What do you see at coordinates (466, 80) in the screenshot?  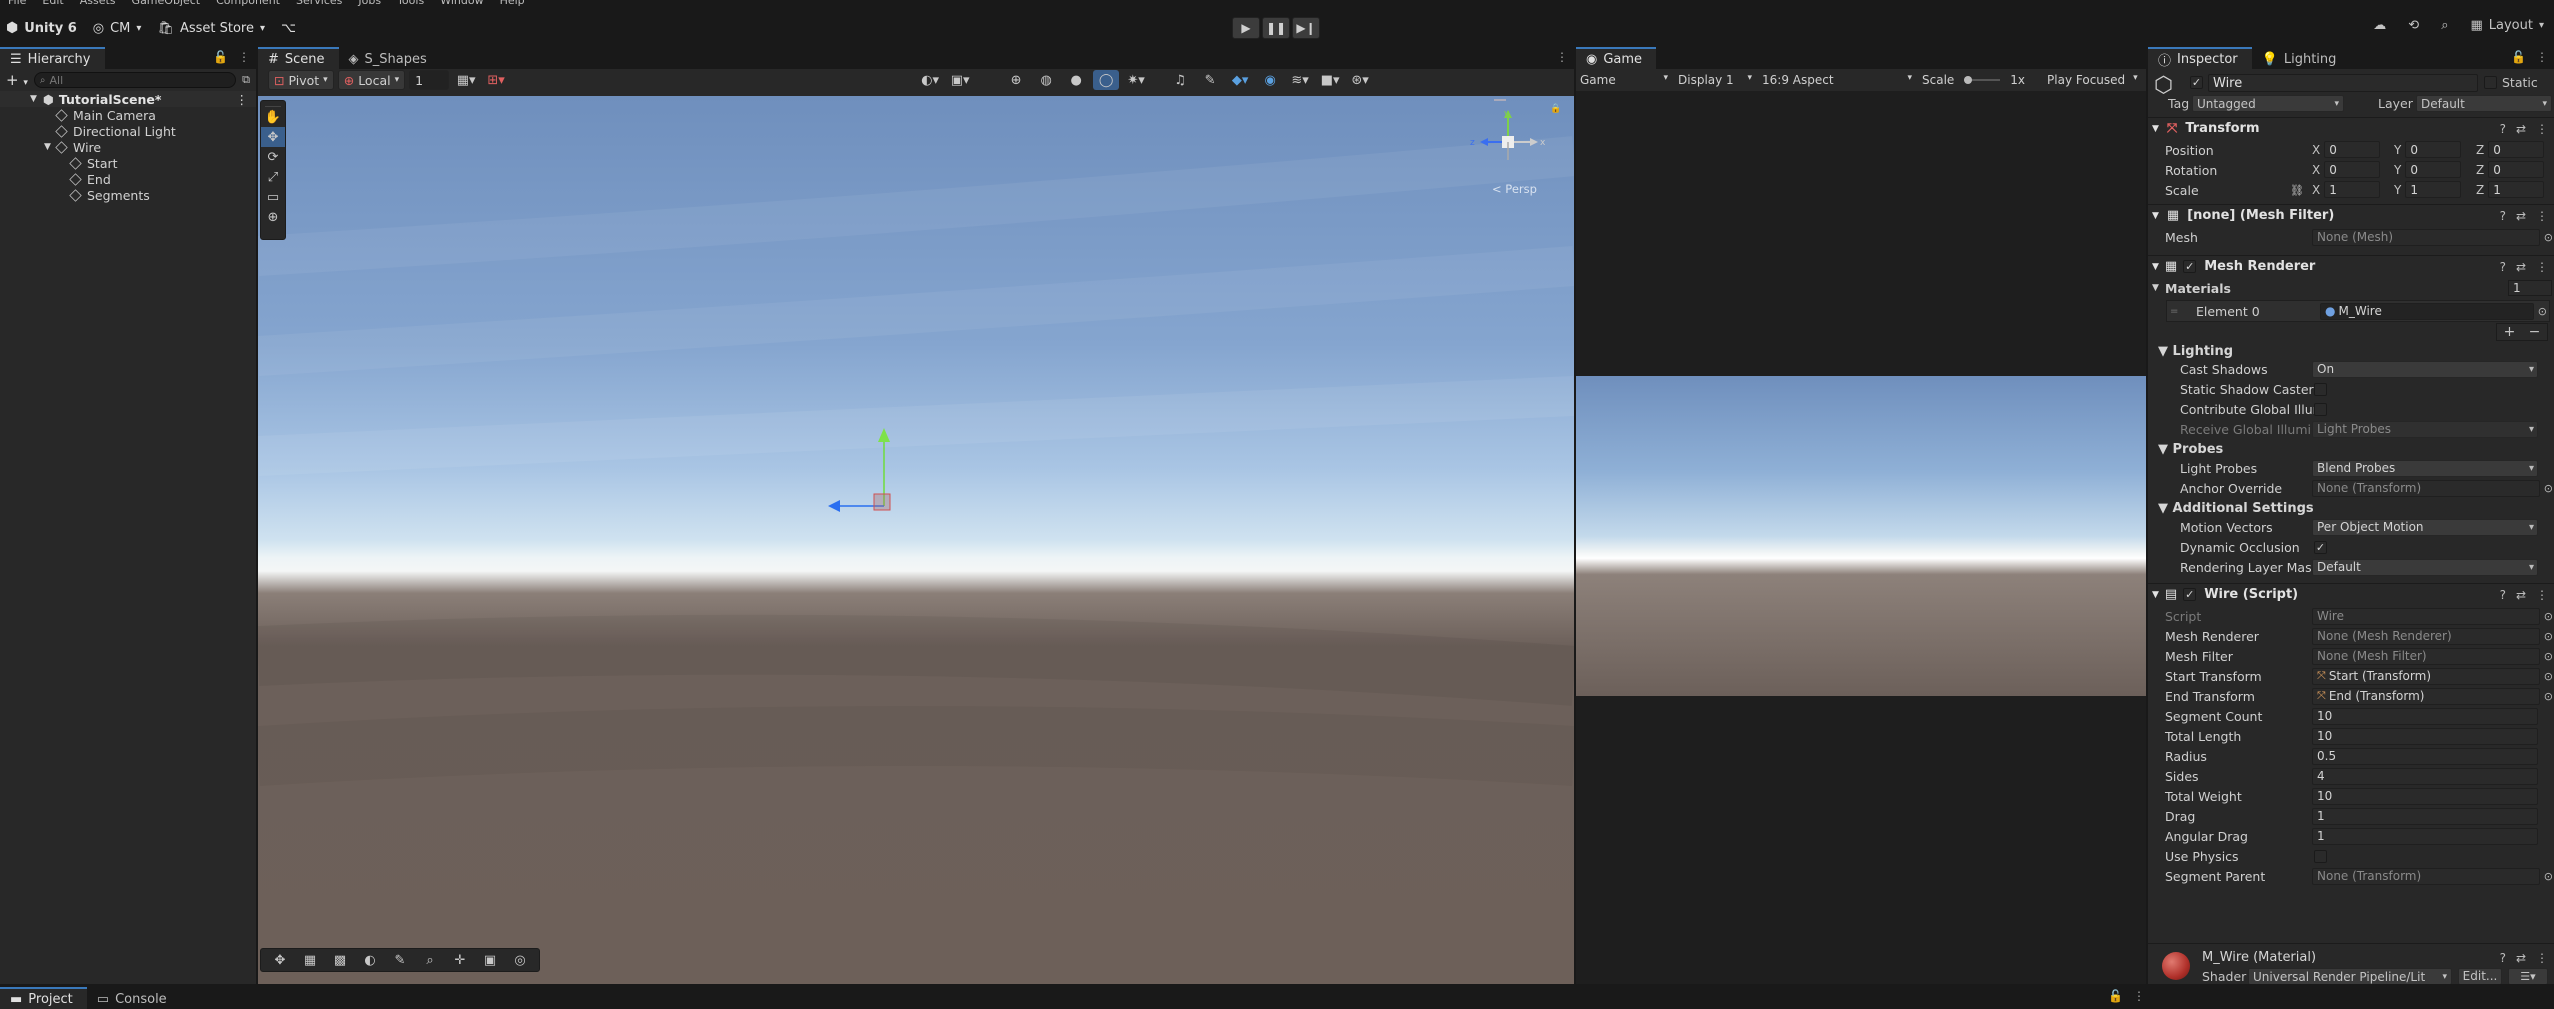 I see `grid-snap-icon: ▦▾` at bounding box center [466, 80].